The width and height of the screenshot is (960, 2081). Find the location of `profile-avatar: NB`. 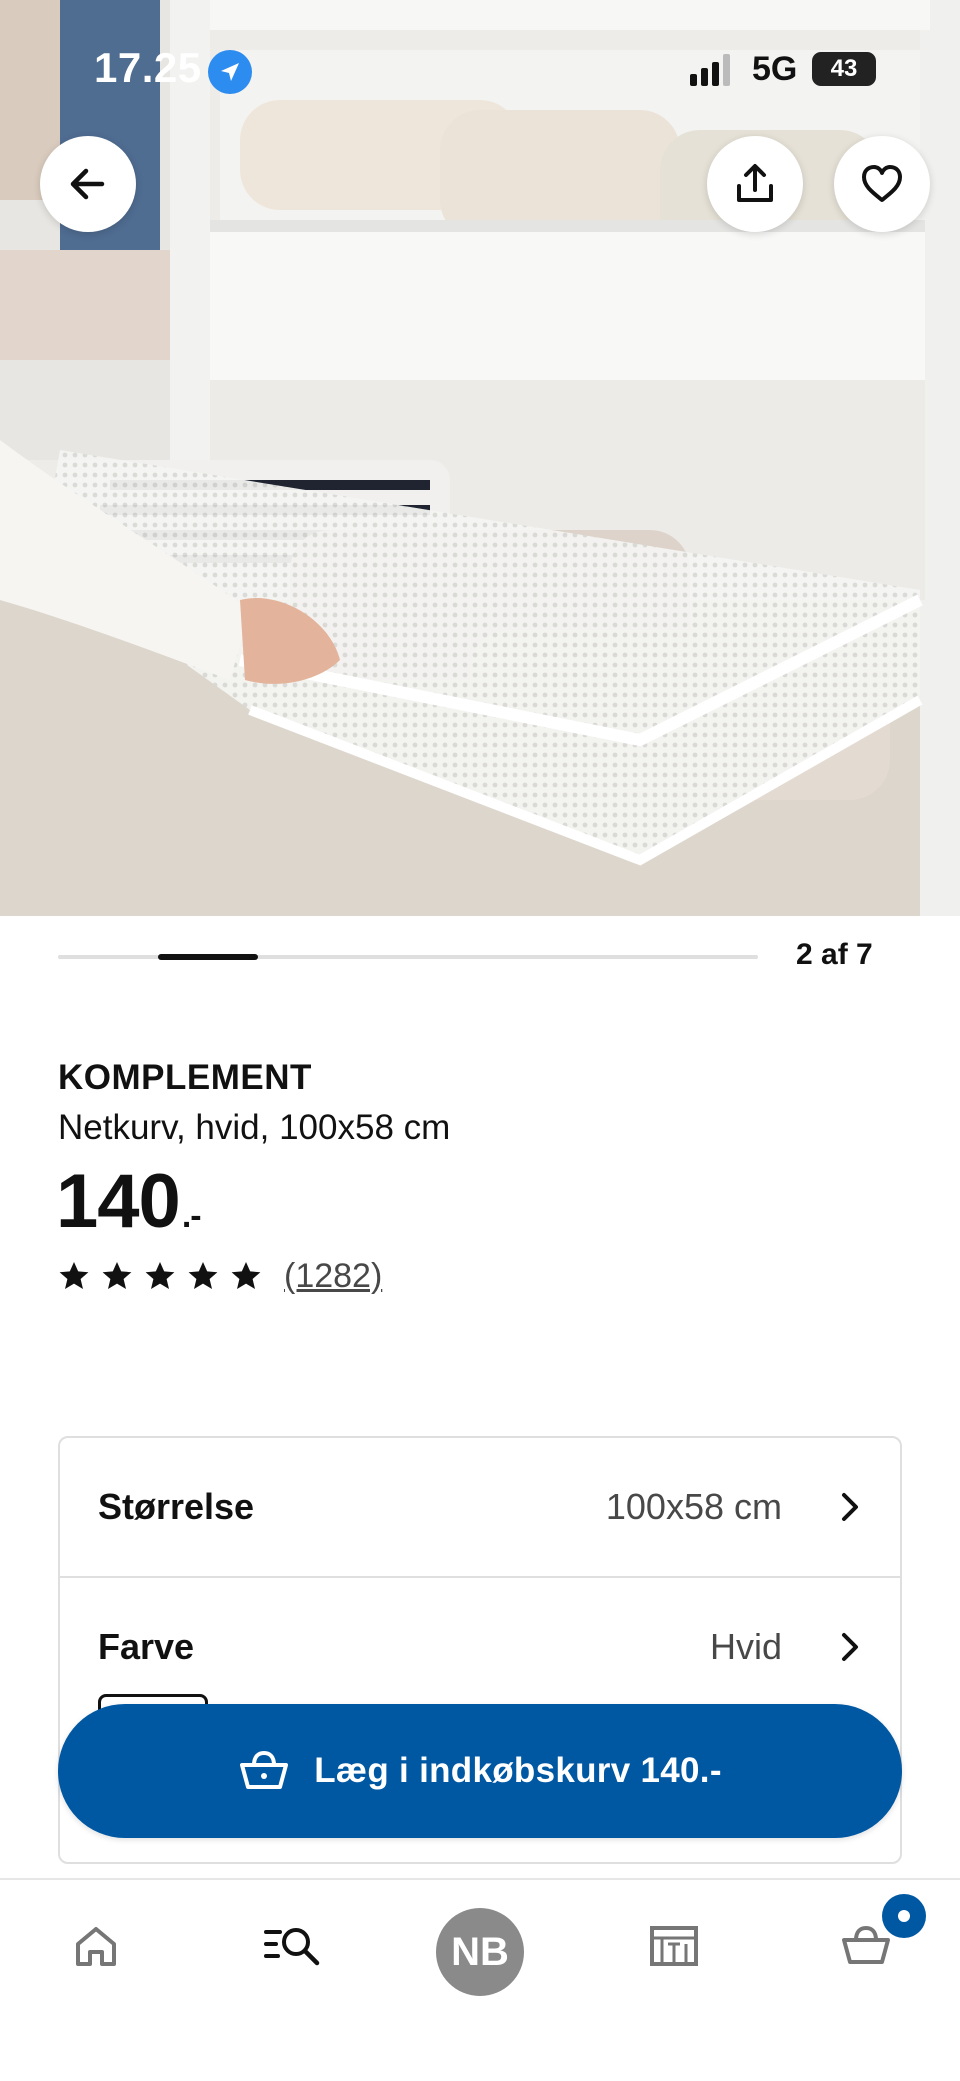

profile-avatar: NB is located at coordinates (480, 1952).